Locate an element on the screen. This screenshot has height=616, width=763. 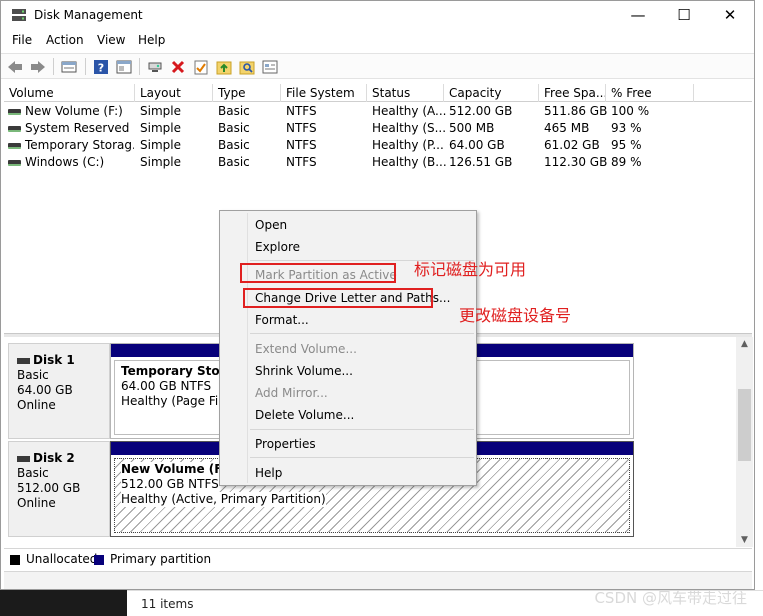
status-bar is located at coordinates (378, 580).